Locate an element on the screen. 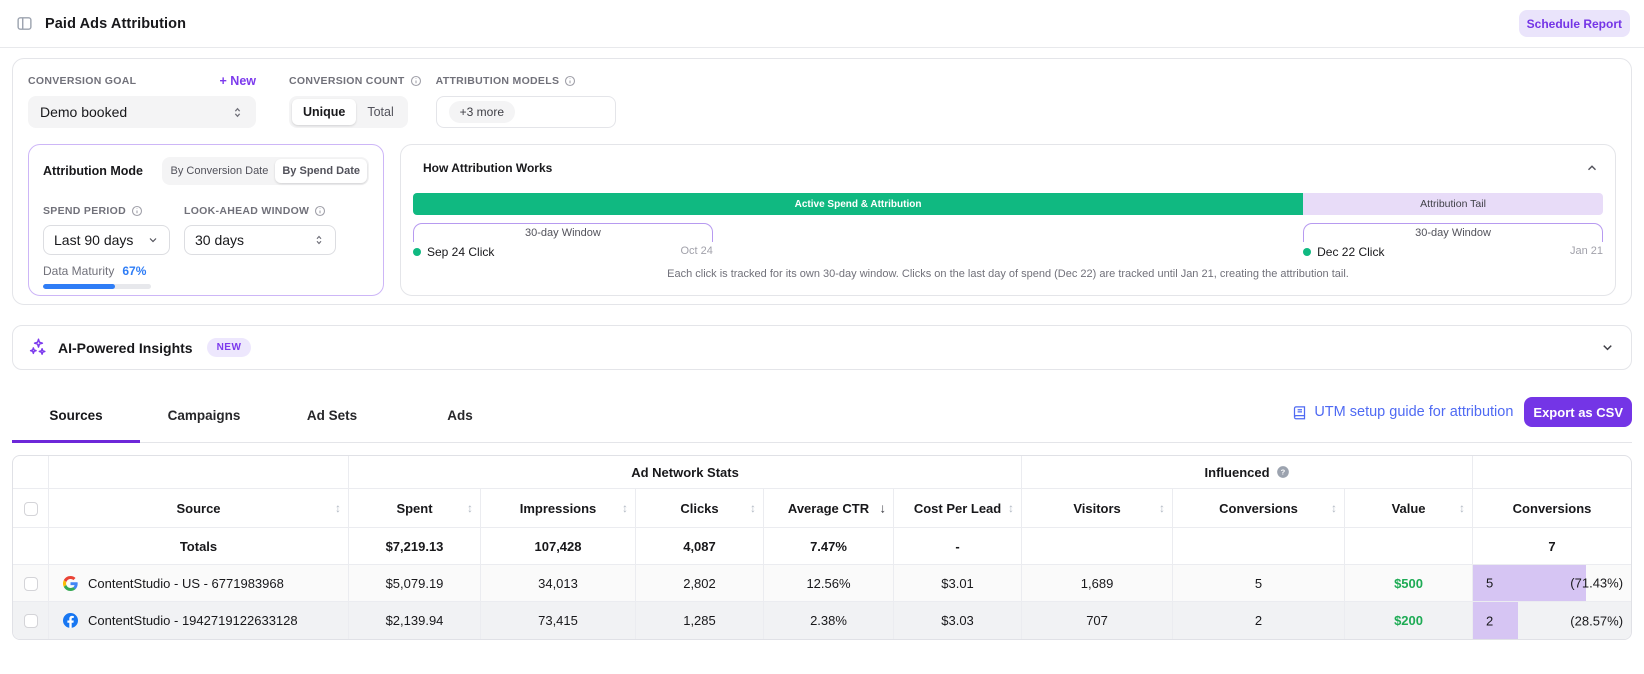 The height and width of the screenshot is (674, 1644). col-cost-per-lead: Cost Per Lead ↕ is located at coordinates (958, 508).